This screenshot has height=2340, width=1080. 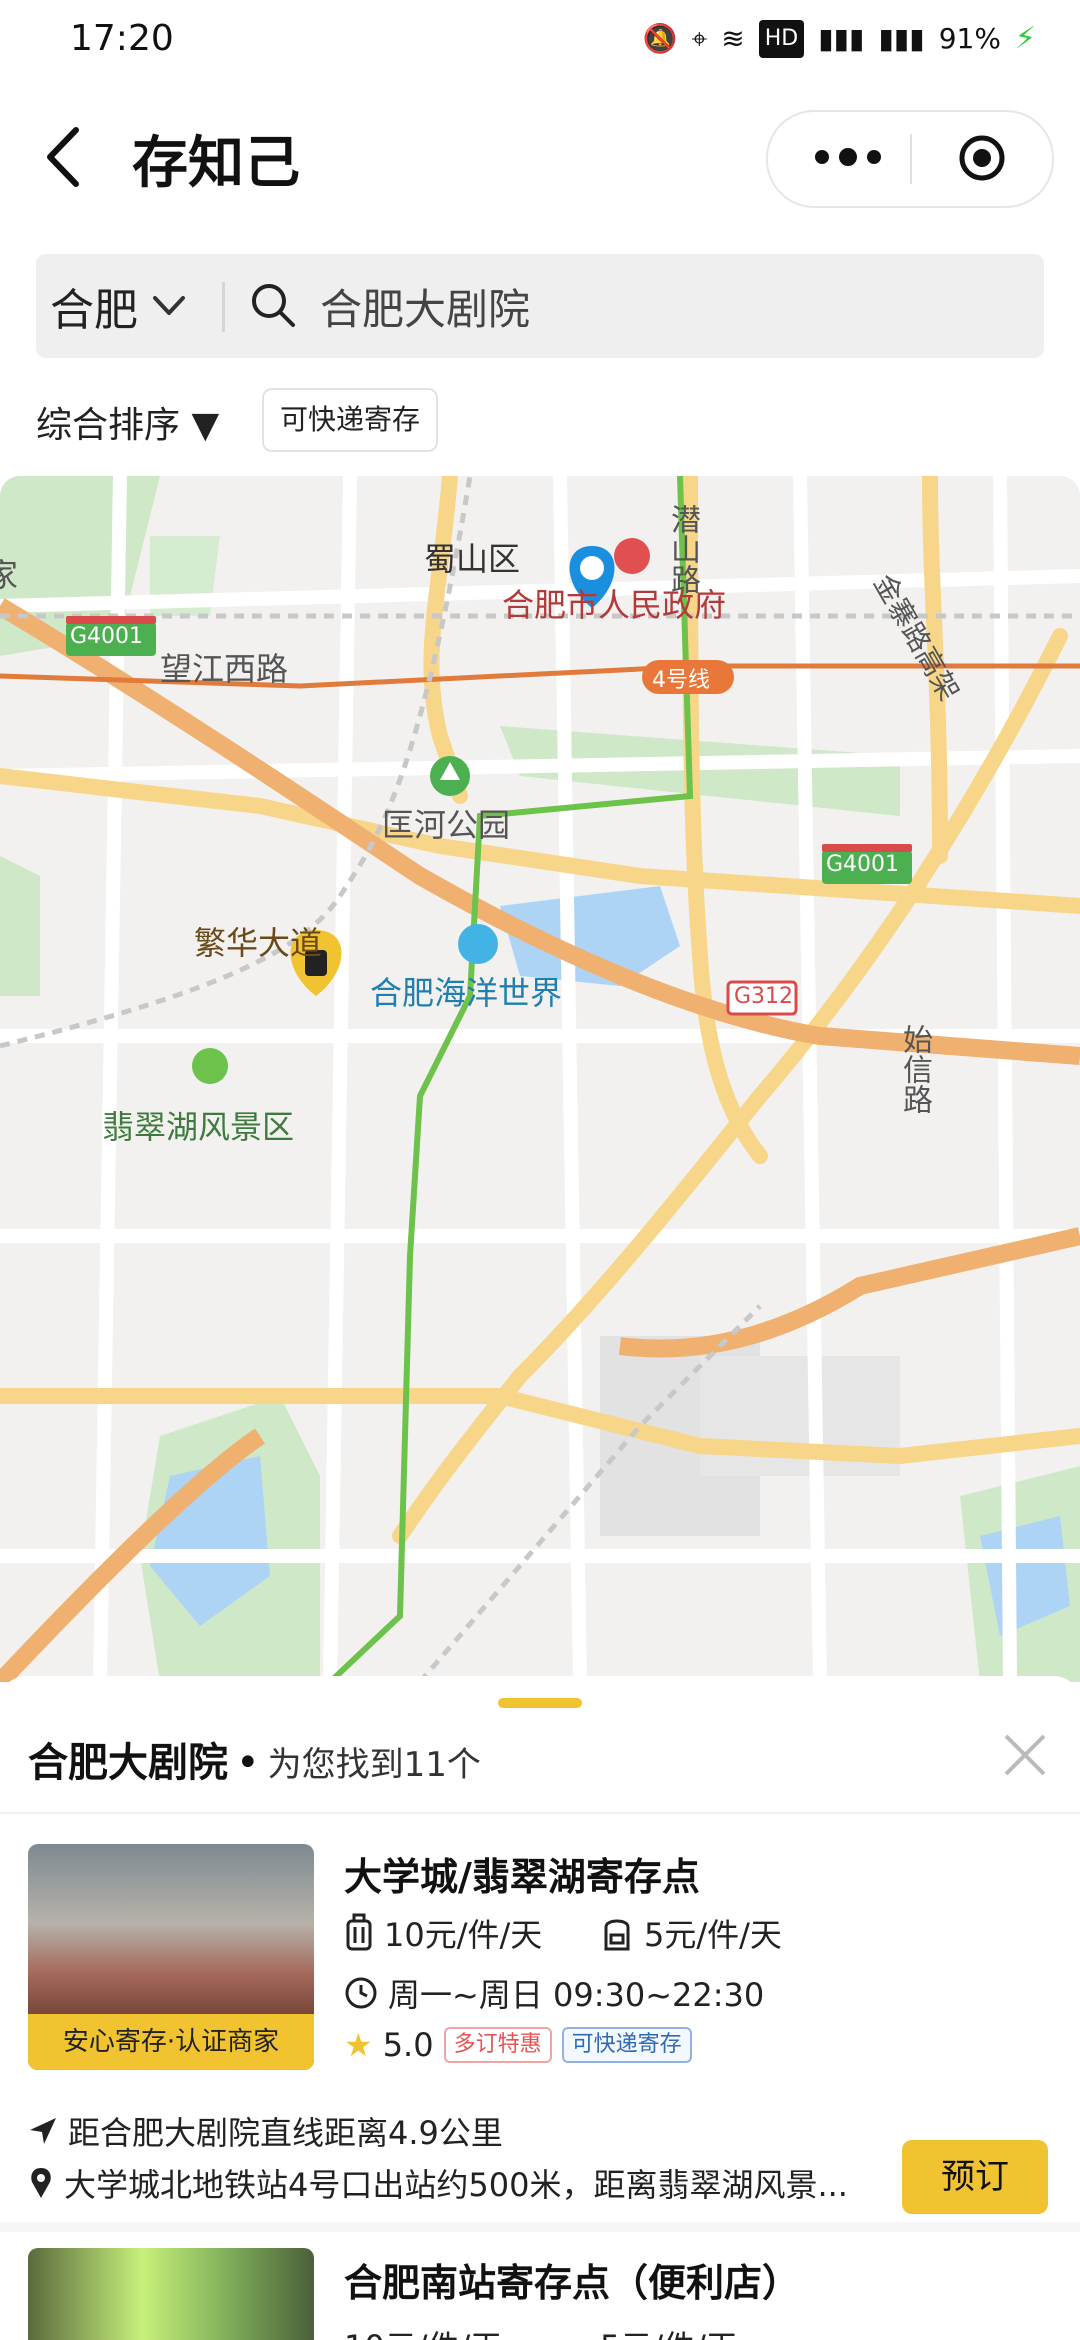 What do you see at coordinates (41, 2183) in the screenshot?
I see `location-pin-icon` at bounding box center [41, 2183].